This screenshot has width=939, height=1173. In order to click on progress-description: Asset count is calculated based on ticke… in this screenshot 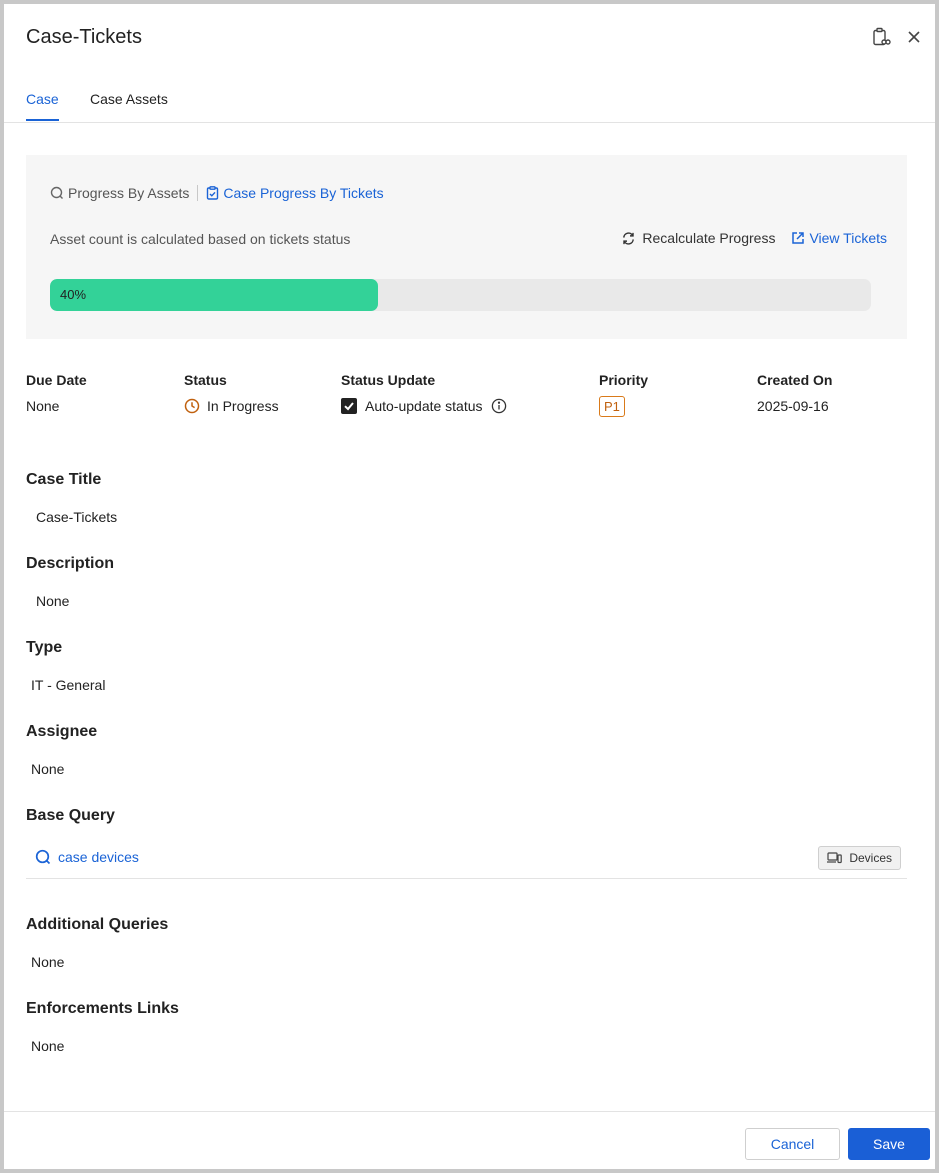, I will do `click(200, 239)`.